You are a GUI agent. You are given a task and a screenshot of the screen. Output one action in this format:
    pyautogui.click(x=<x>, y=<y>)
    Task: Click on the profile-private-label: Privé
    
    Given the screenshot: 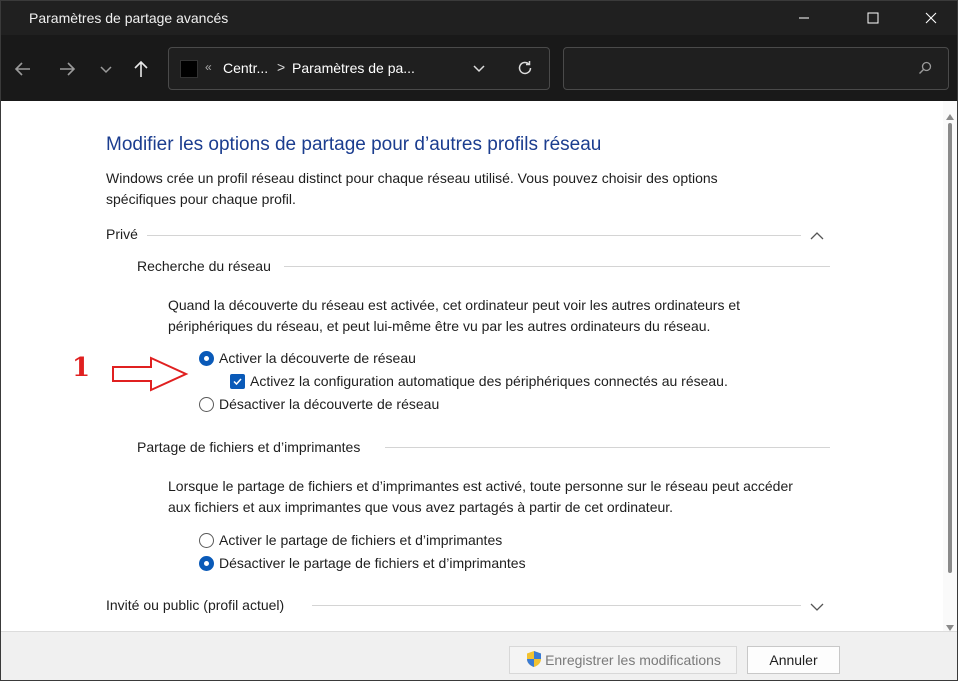 What is the action you would take?
    pyautogui.click(x=122, y=234)
    